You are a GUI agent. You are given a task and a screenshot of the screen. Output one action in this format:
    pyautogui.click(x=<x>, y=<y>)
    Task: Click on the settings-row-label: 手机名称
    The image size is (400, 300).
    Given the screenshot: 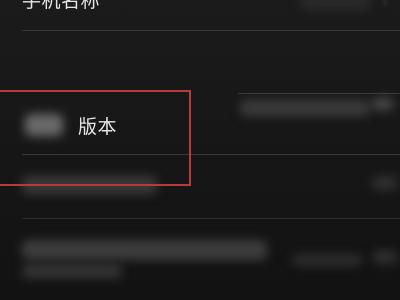 What is the action you would take?
    pyautogui.click(x=61, y=6)
    